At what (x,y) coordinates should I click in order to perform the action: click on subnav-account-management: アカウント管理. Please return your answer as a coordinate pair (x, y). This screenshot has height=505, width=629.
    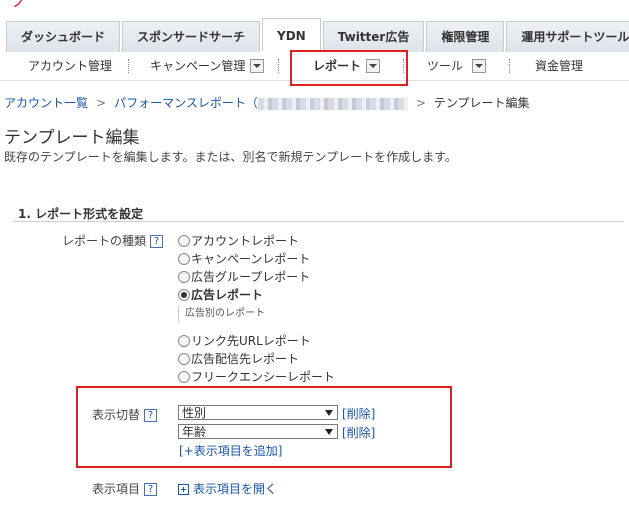
    Looking at the image, I should click on (70, 66).